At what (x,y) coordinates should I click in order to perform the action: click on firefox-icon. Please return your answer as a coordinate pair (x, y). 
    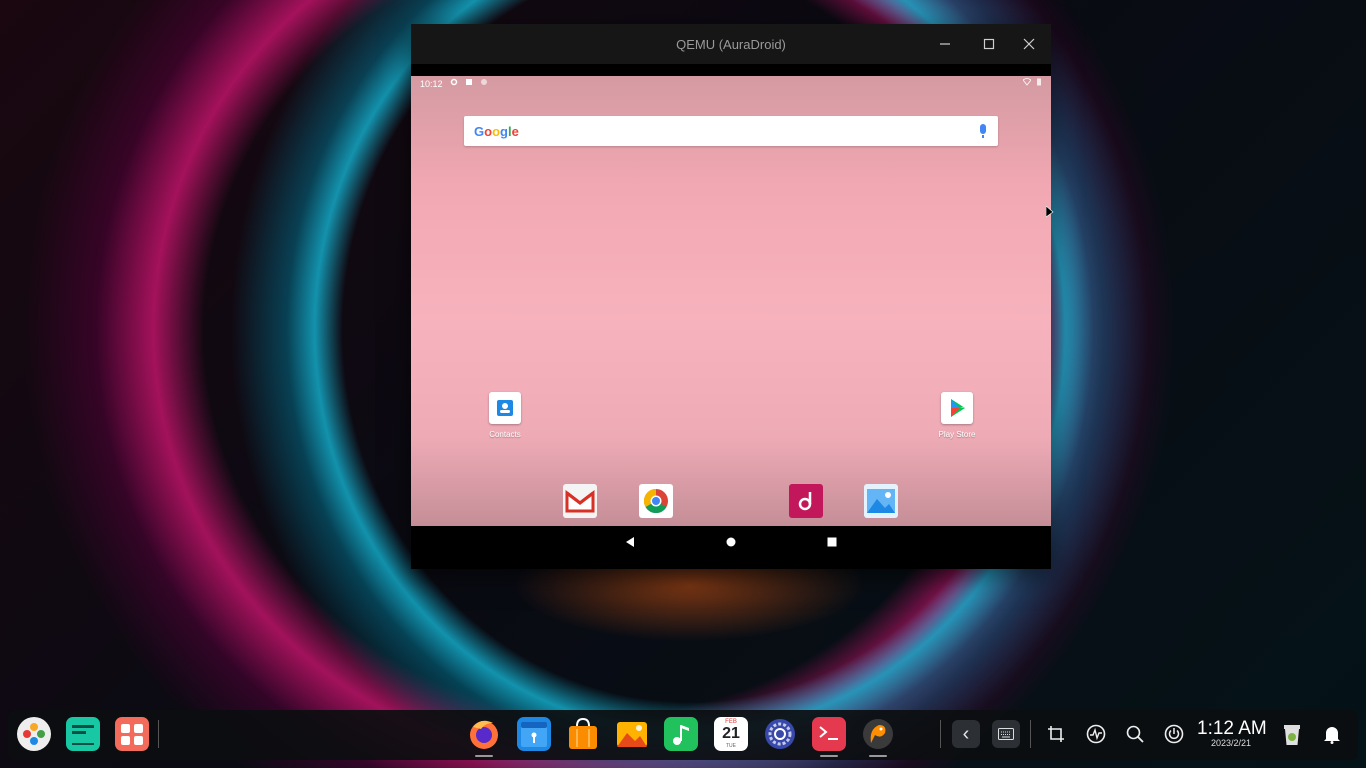
    Looking at the image, I should click on (484, 734).